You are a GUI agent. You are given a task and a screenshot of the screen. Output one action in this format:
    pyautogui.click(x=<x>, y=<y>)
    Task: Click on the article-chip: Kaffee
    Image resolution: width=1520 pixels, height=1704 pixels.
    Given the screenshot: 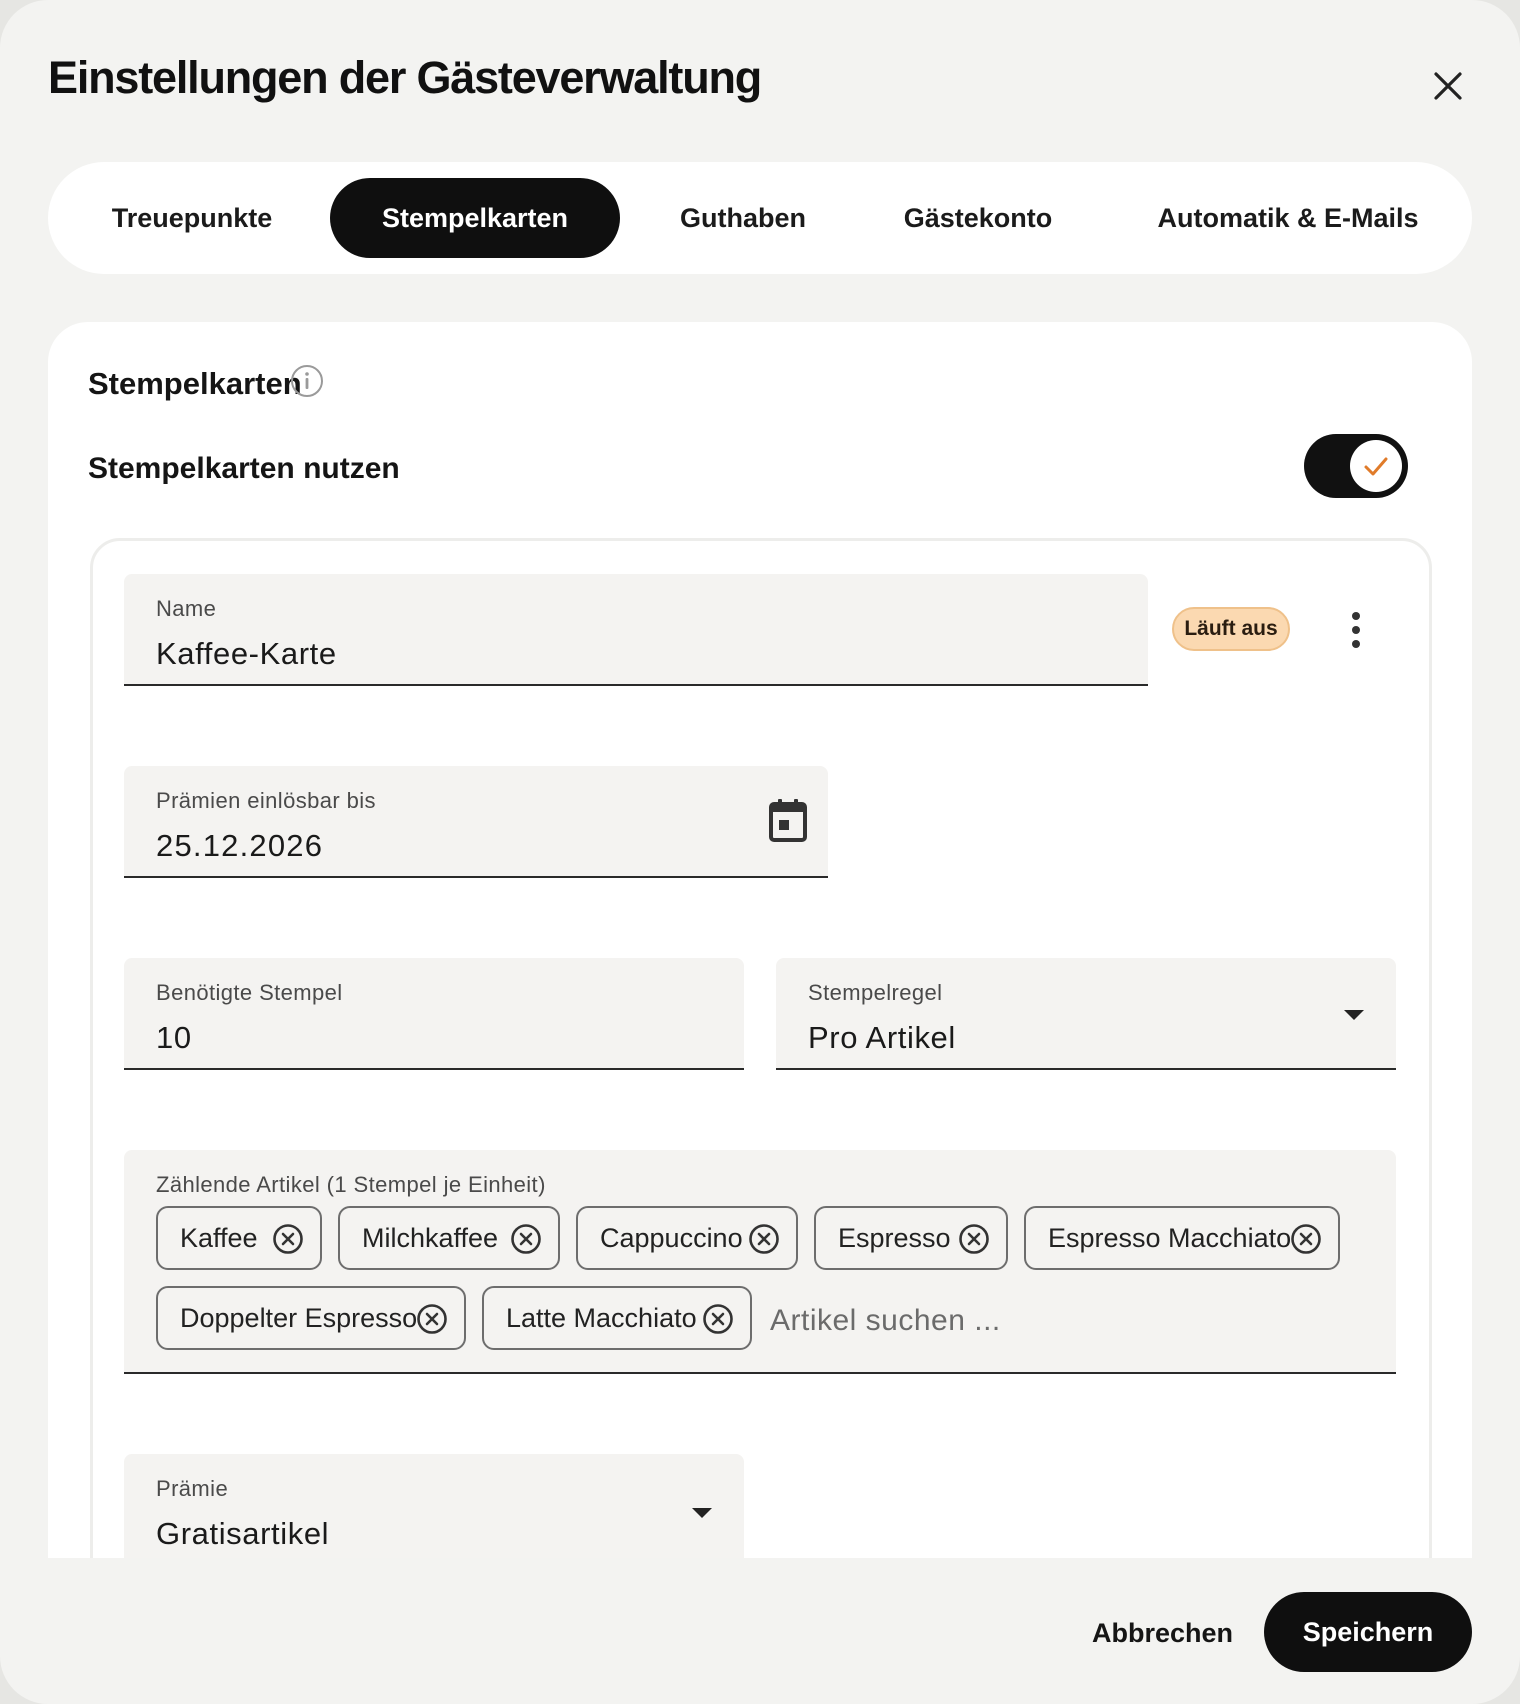 What is the action you would take?
    pyautogui.click(x=239, y=1238)
    